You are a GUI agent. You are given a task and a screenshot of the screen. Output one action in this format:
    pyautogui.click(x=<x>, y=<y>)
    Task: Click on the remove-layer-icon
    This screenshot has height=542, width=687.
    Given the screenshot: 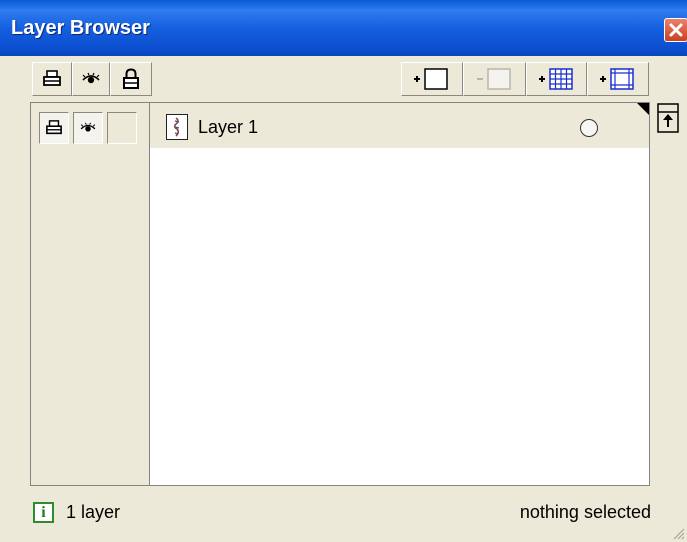 What is the action you would take?
    pyautogui.click(x=493, y=79)
    